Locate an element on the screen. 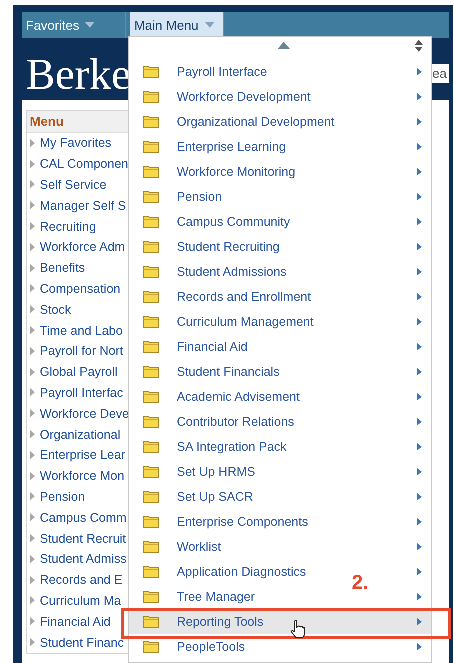 This screenshot has width=454, height=663. menu-item: Payroll for Nort is located at coordinates (82, 351).